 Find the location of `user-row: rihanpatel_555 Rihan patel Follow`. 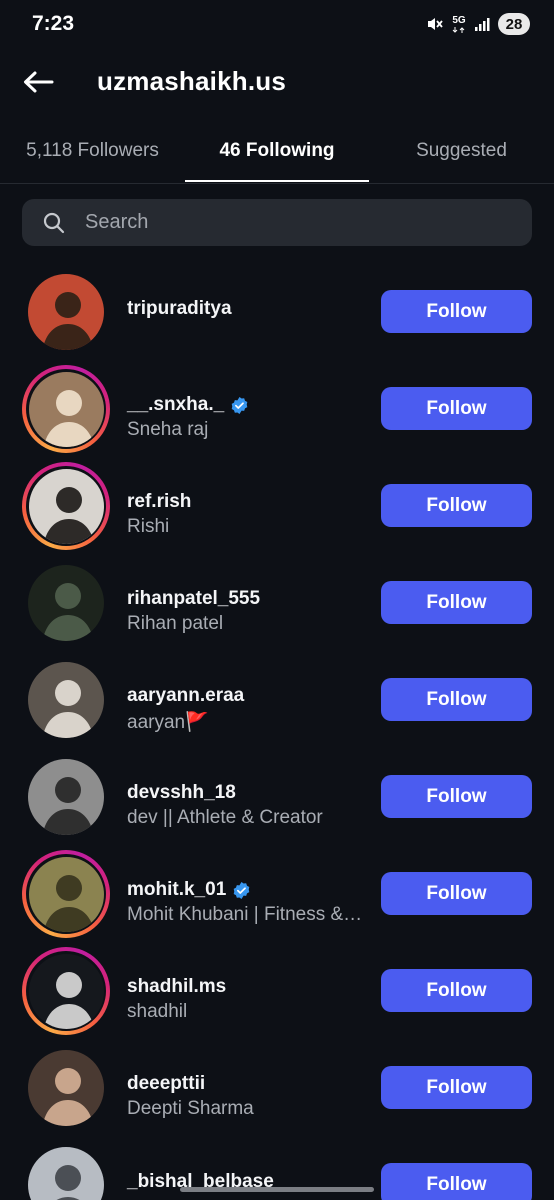

user-row: rihanpatel_555 Rihan patel Follow is located at coordinates (277, 601).